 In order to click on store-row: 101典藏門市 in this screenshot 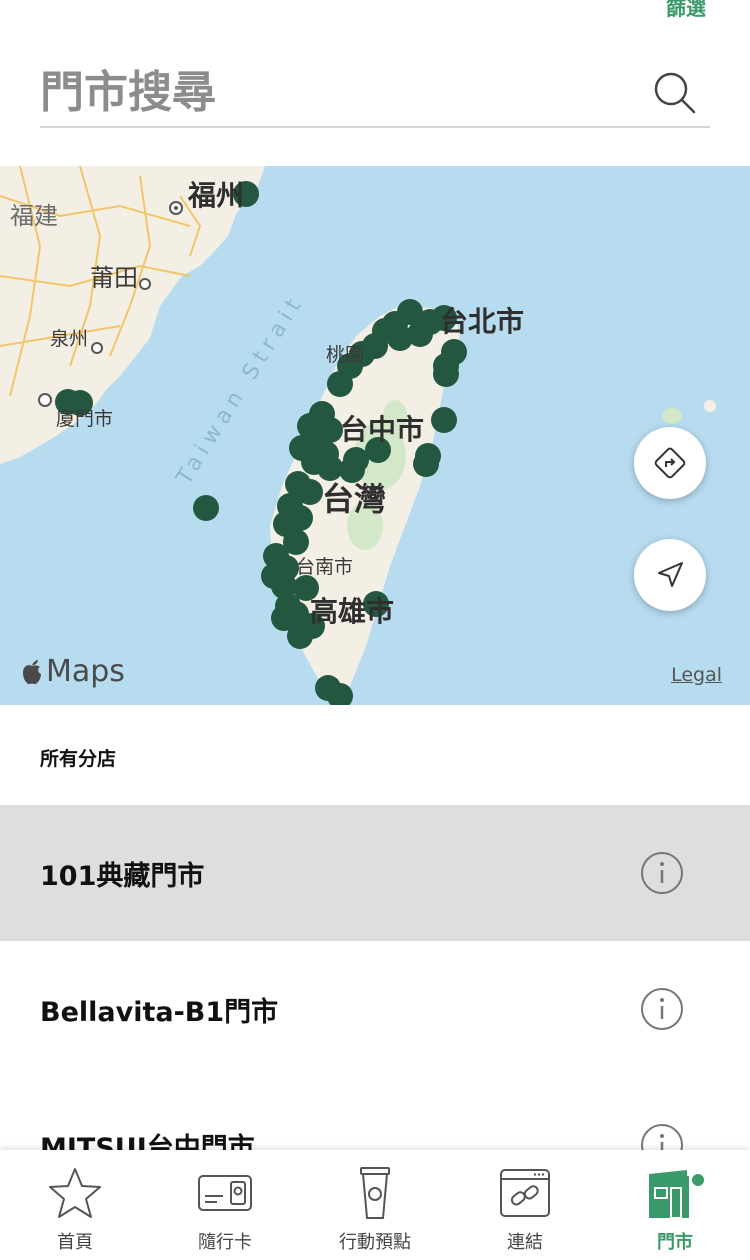, I will do `click(375, 873)`.